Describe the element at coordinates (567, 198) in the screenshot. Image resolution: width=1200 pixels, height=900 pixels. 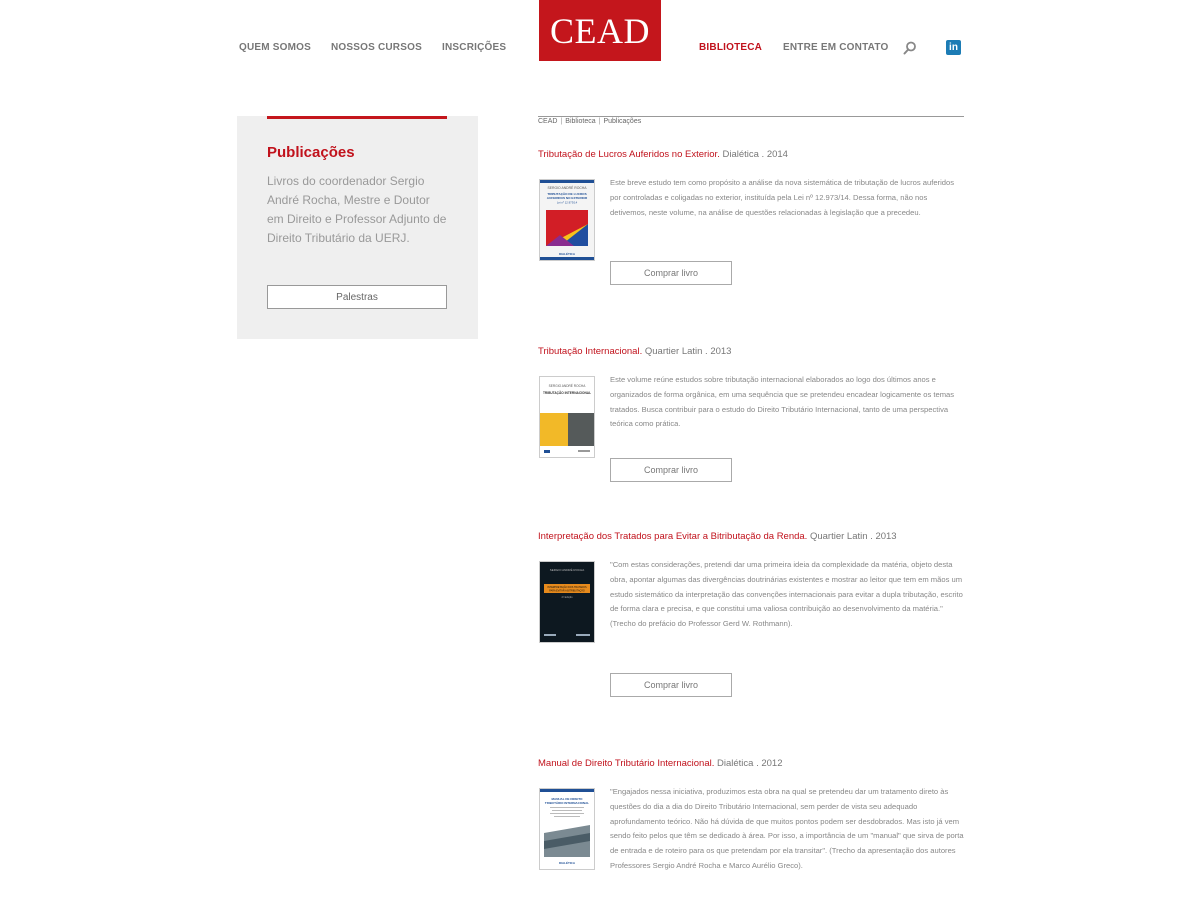
I see `svg-text: AUFERIDOS NO EXTERIOR` at that location.